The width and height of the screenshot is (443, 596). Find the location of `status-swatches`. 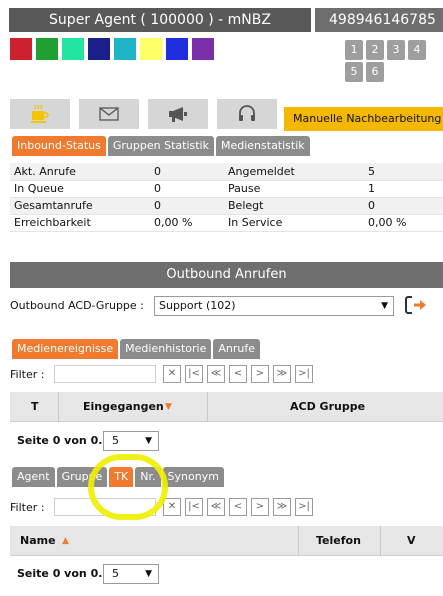

status-swatches is located at coordinates (112, 49).